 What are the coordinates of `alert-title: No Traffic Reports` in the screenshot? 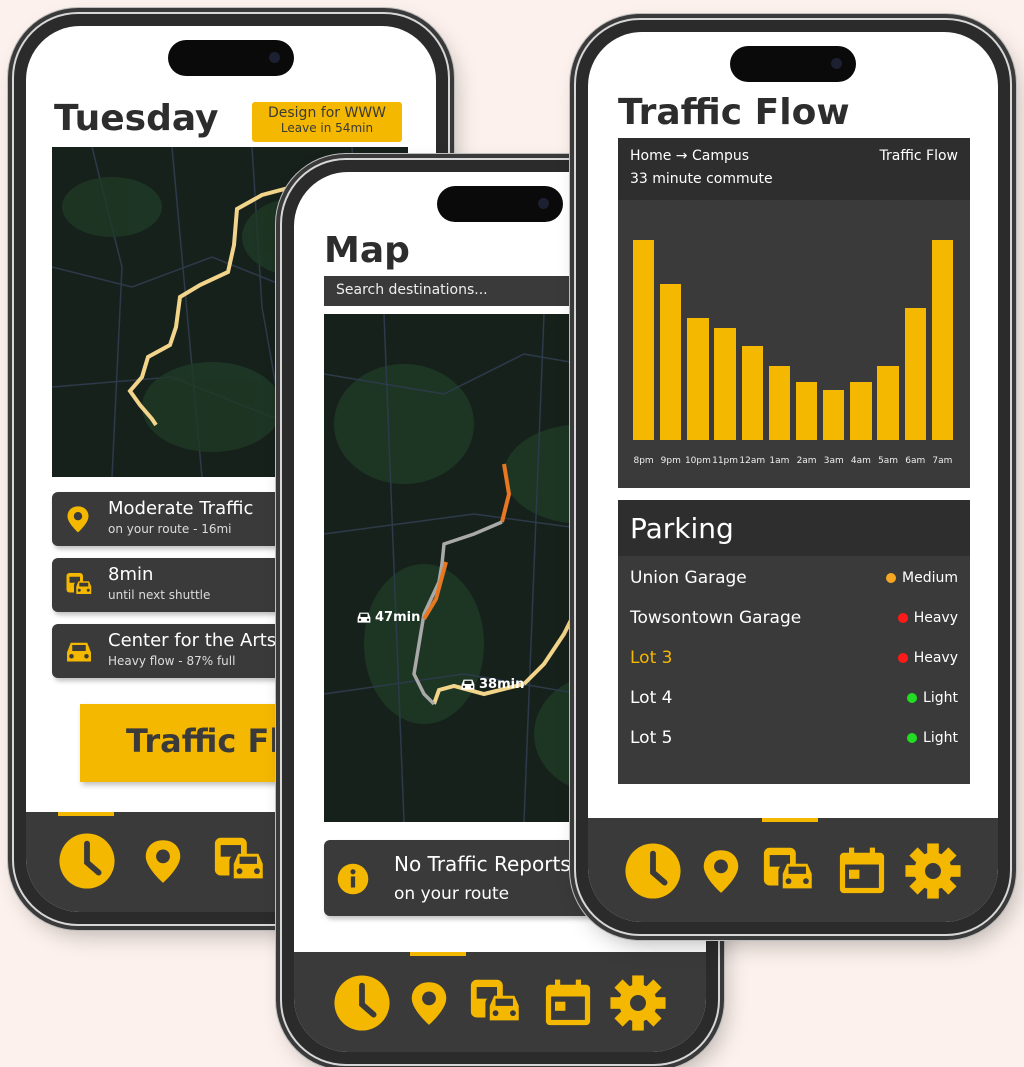 It's located at (482, 864).